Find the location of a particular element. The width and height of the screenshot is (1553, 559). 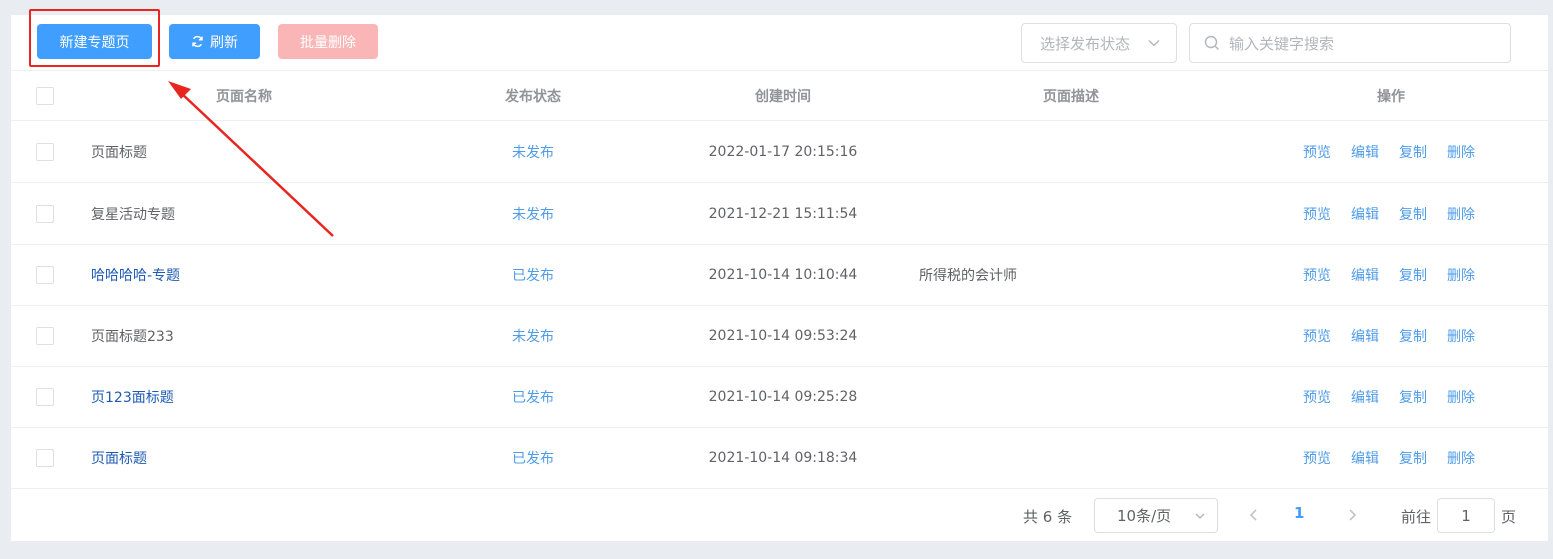

row-created-time: 2021-10-14 09:53:24 is located at coordinates (783, 335).